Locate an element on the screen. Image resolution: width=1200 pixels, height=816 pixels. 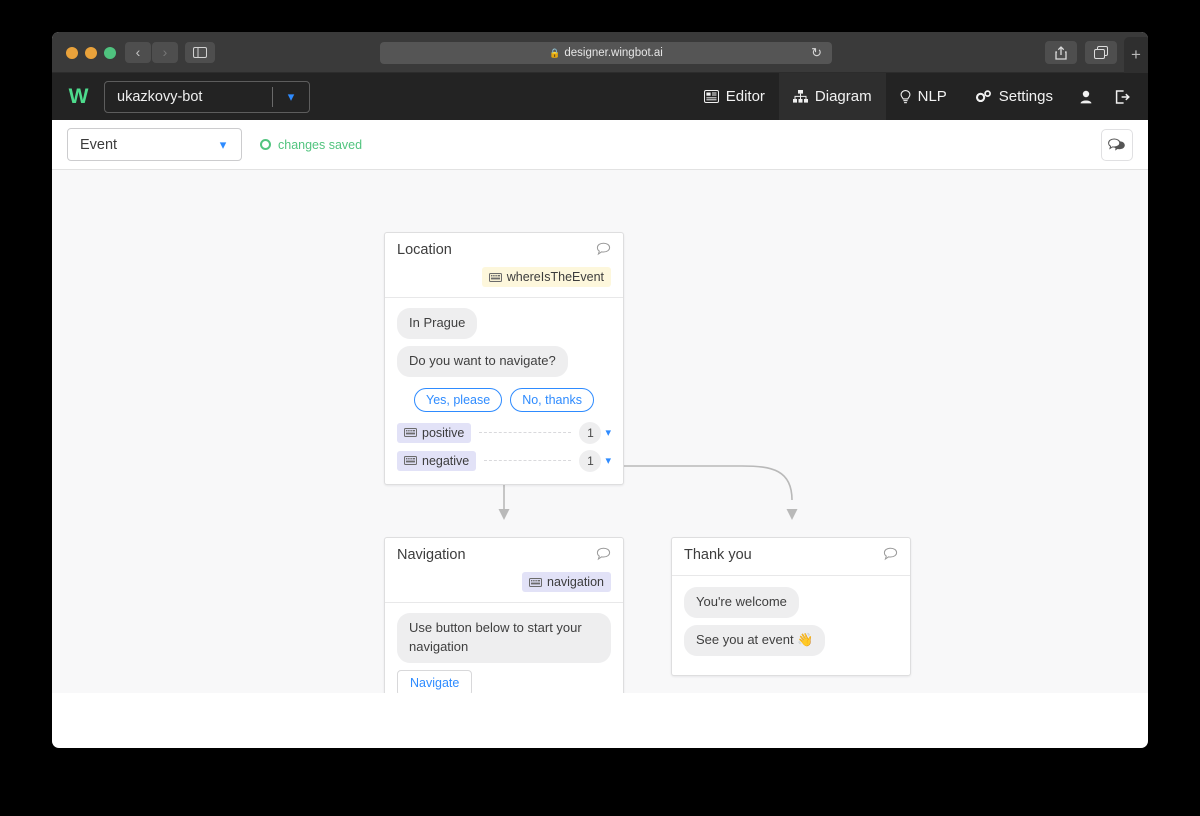
user-icon is located at coordinates (1086, 96).